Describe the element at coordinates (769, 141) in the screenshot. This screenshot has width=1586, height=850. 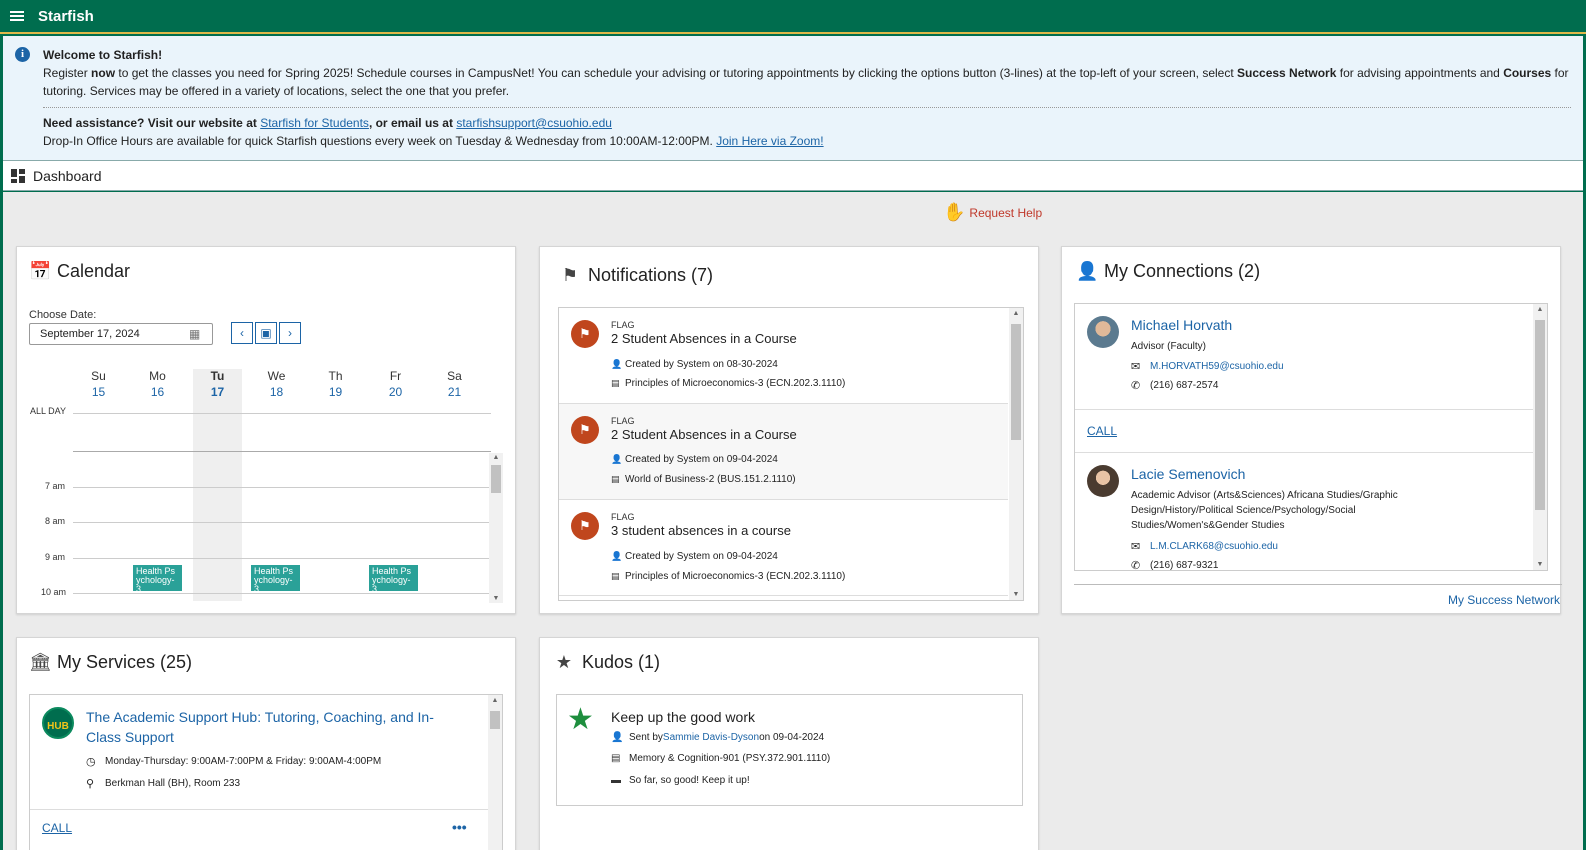
I see `zoom-link: Join Here via Zoom!` at that location.